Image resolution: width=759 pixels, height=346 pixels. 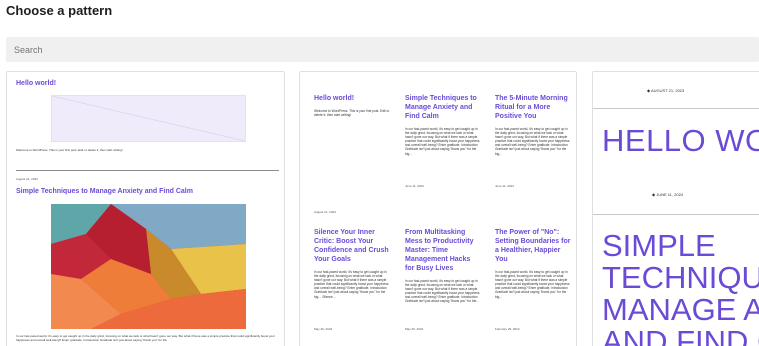 What do you see at coordinates (507, 329) in the screenshot?
I see `post-date: February 29, 2024` at bounding box center [507, 329].